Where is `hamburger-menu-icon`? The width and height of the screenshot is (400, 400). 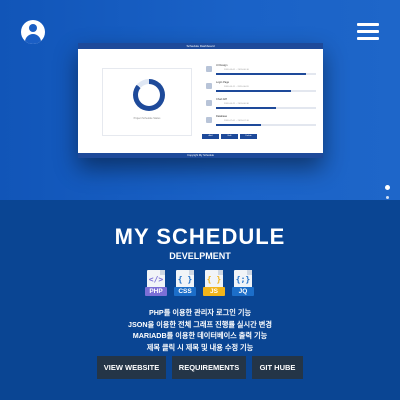
hamburger-menu-icon is located at coordinates (368, 32).